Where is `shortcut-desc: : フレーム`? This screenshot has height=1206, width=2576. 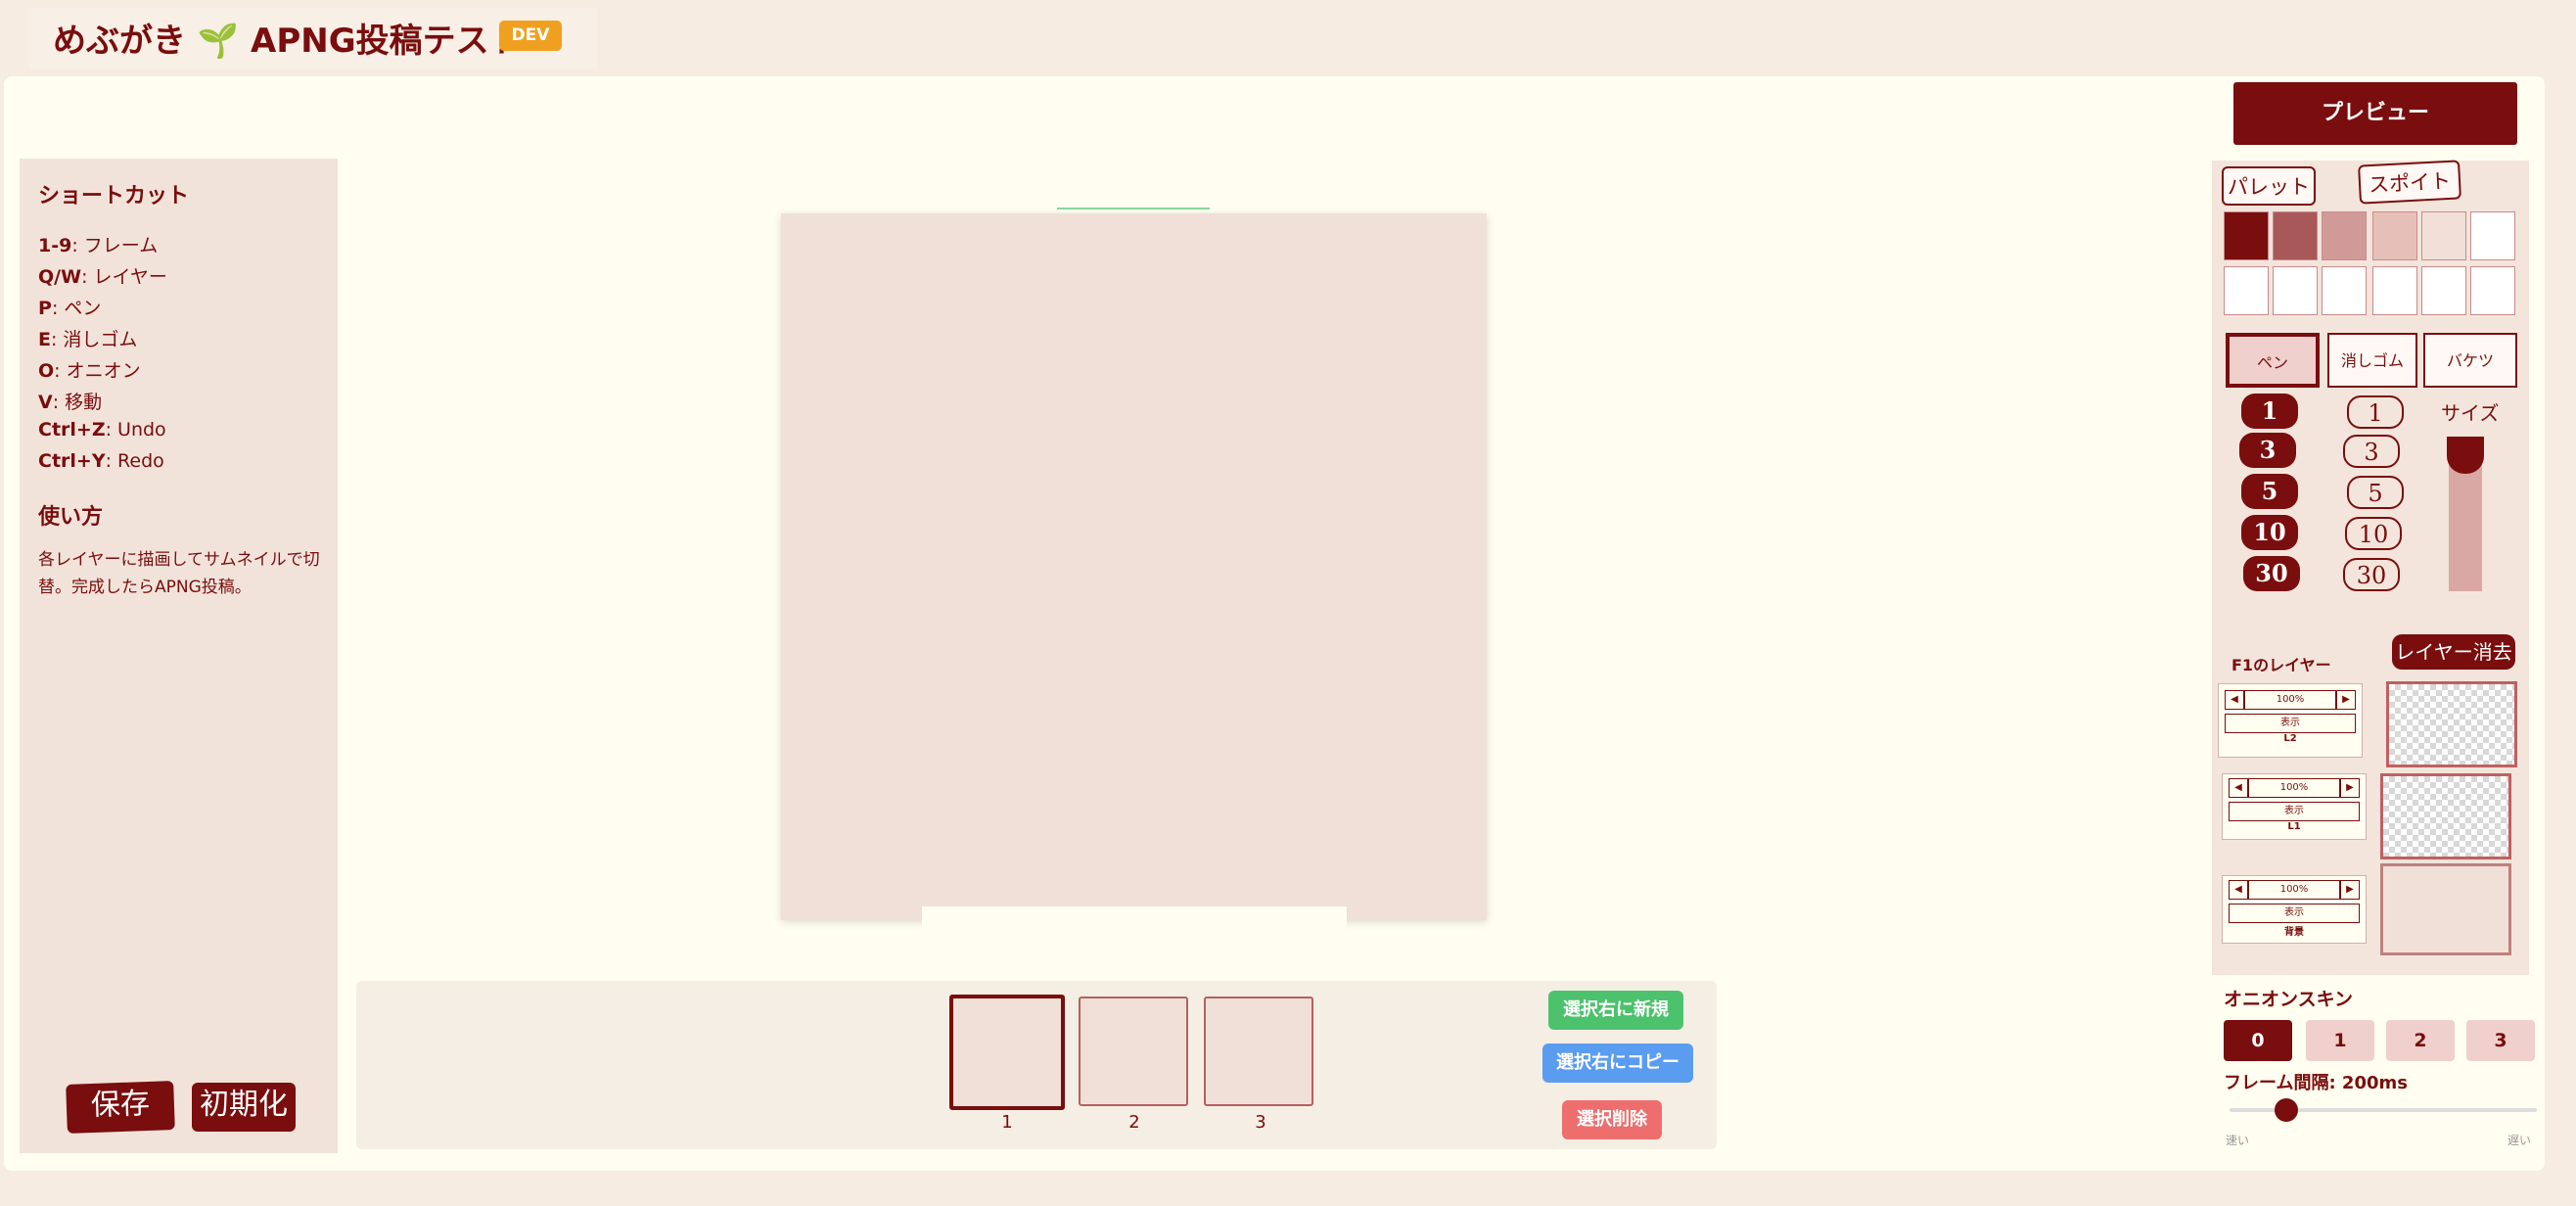
shortcut-desc: : フレーム is located at coordinates (115, 245).